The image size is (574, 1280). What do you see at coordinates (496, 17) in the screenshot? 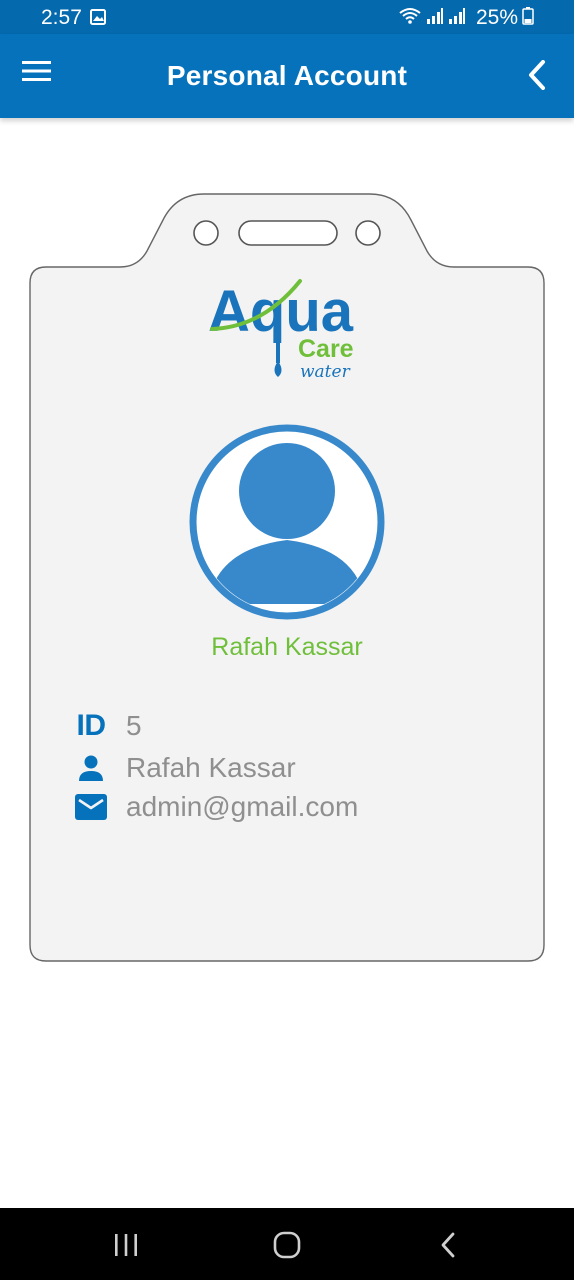
I see `battery-percent: 25%` at bounding box center [496, 17].